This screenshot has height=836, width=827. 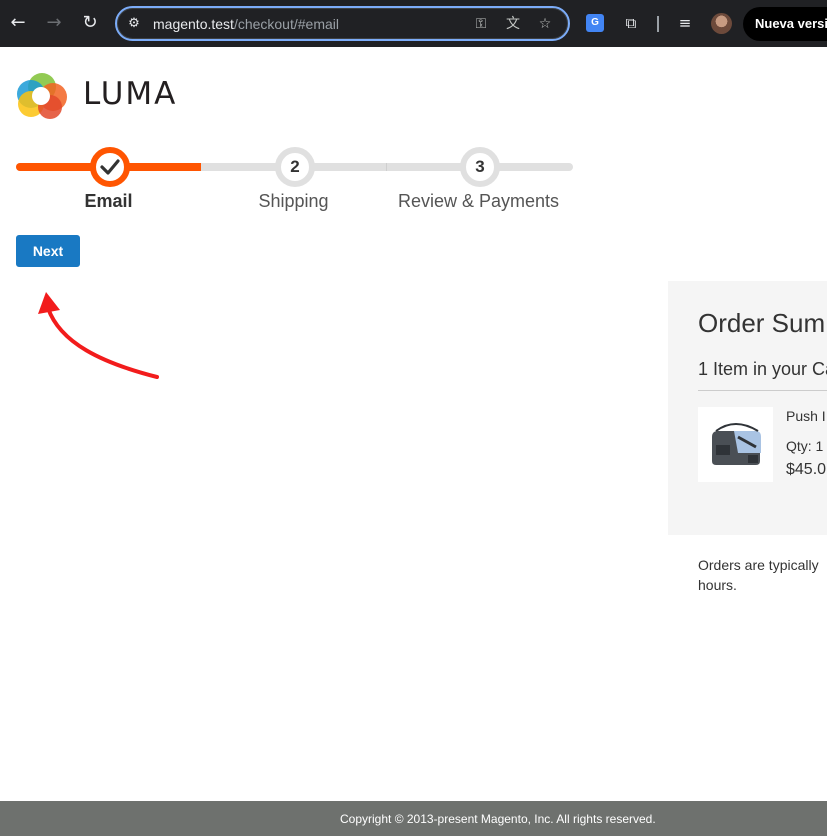 What do you see at coordinates (717, 585) in the screenshot?
I see `shipping-note-line-2: hours.` at bounding box center [717, 585].